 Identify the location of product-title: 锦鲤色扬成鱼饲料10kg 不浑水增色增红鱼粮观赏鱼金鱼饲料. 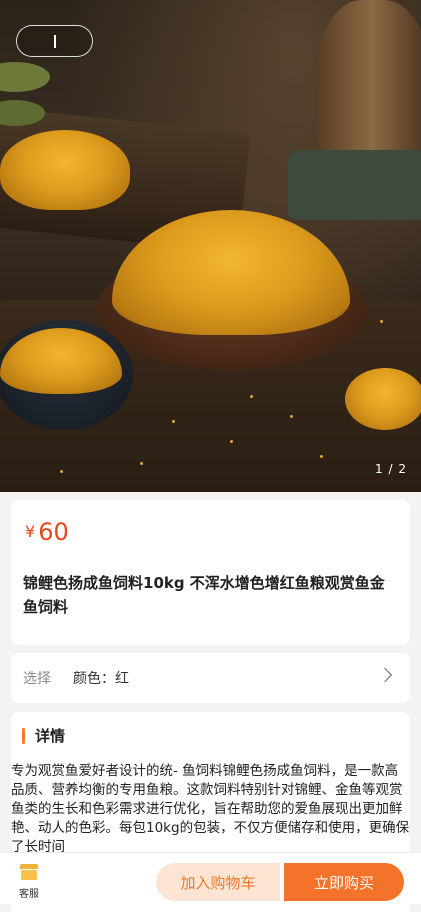
(204, 595).